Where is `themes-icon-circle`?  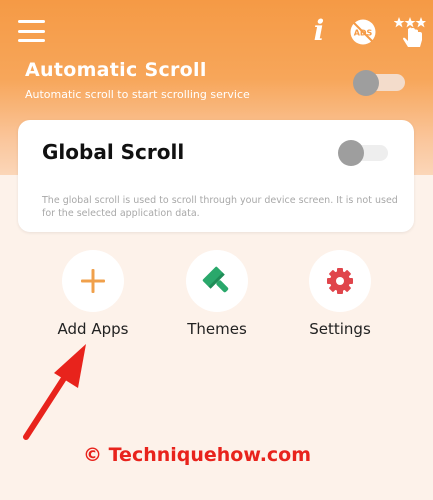
themes-icon-circle is located at coordinates (217, 281).